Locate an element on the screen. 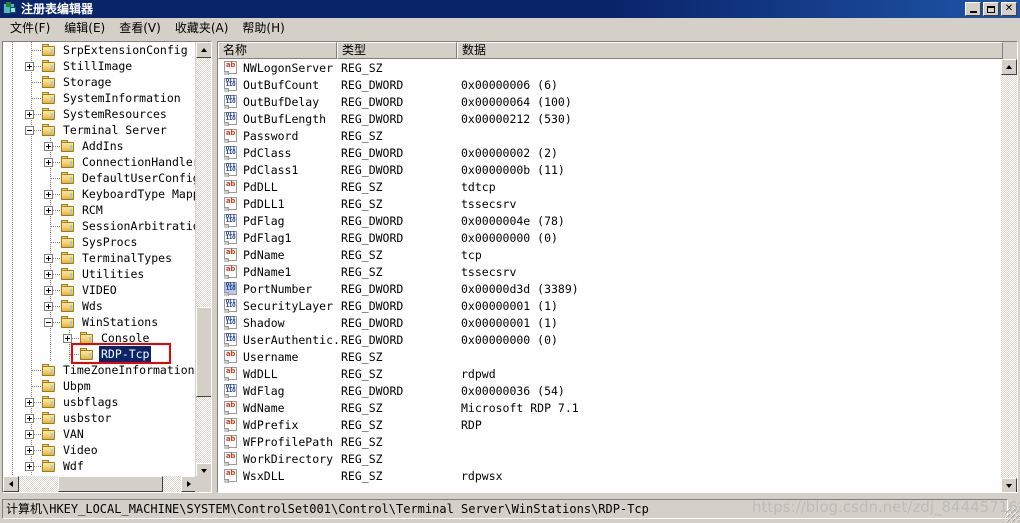 The image size is (1020, 523). menu-view: 查看(V) is located at coordinates (140, 28).